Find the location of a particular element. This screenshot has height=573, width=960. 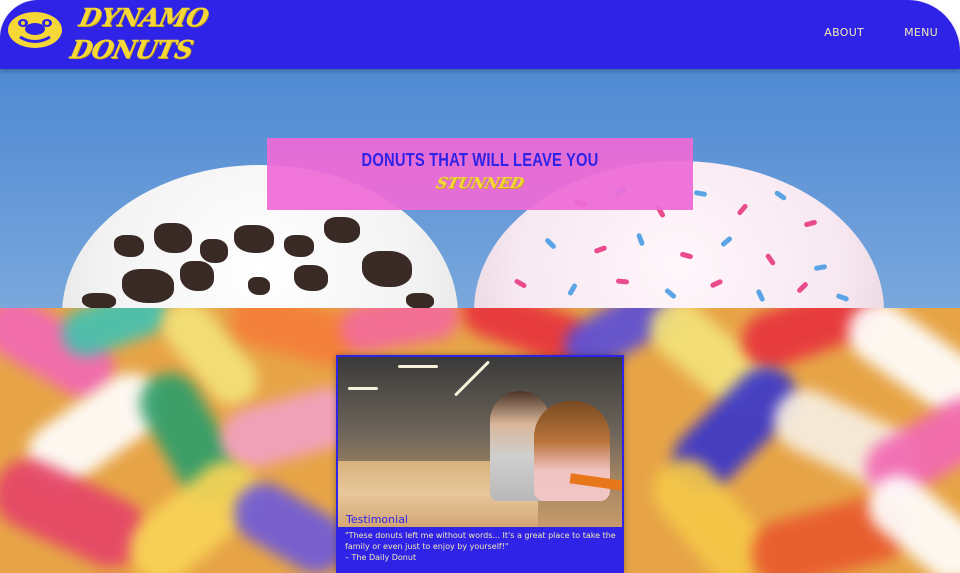

brand-line-2: DONUTS is located at coordinates (131, 49).